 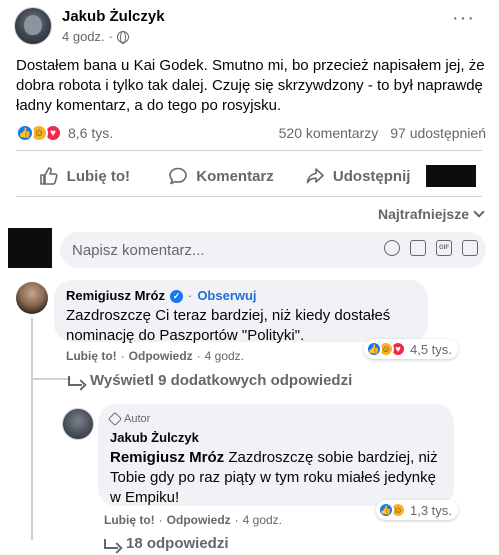 I want to click on reaction-count: 8,6 tys., so click(x=90, y=133).